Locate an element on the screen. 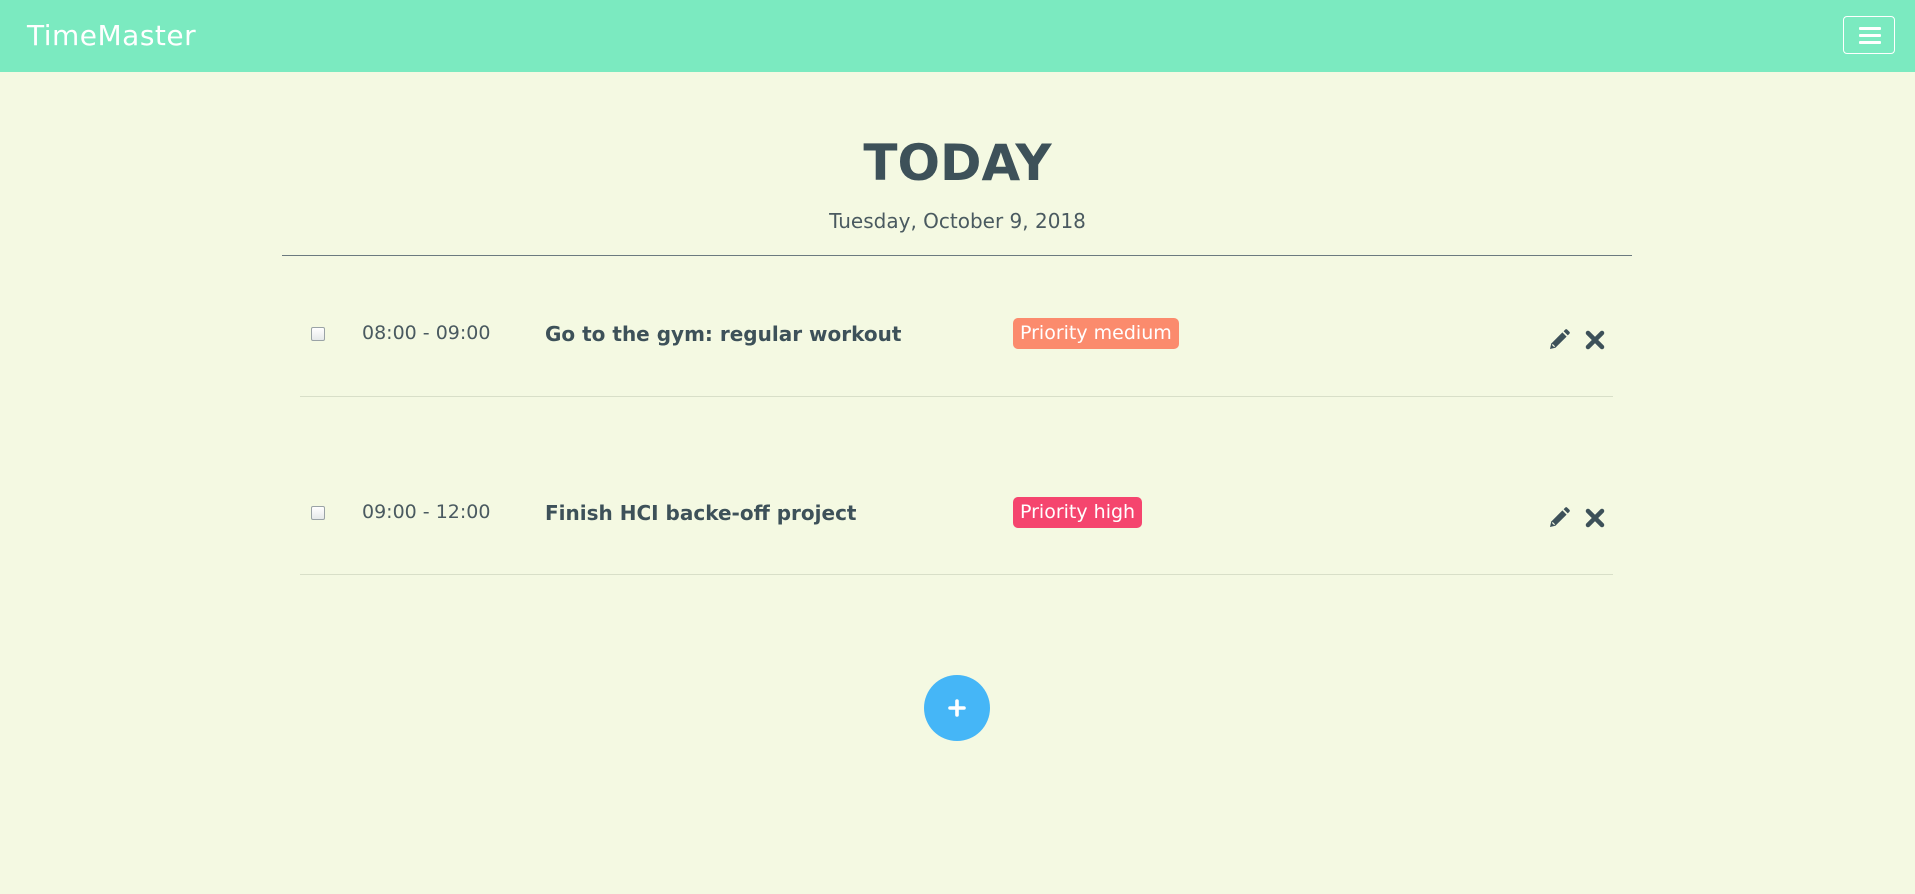 The width and height of the screenshot is (1915, 894). header-divider is located at coordinates (957, 255).